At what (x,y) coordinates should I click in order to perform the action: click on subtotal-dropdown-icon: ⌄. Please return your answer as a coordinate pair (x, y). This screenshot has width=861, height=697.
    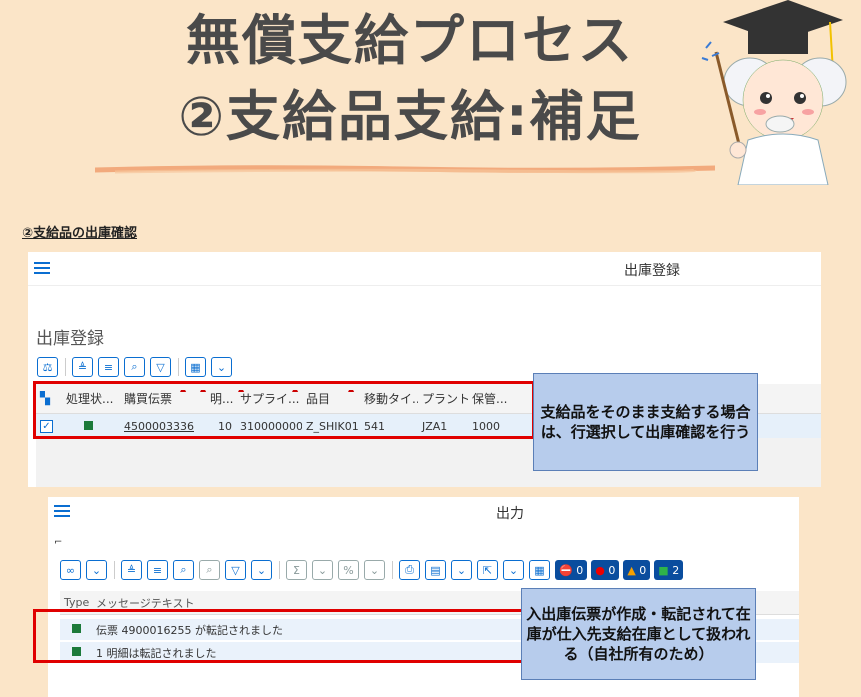
    Looking at the image, I should click on (374, 570).